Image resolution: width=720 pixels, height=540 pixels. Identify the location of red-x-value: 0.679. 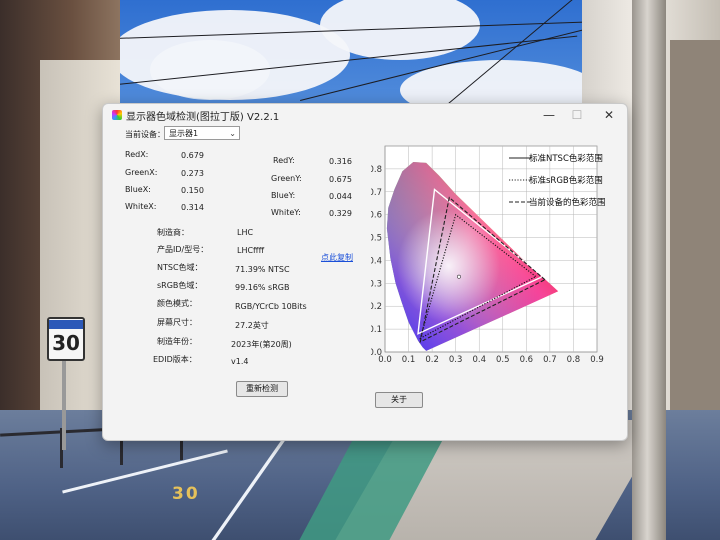
(192, 155).